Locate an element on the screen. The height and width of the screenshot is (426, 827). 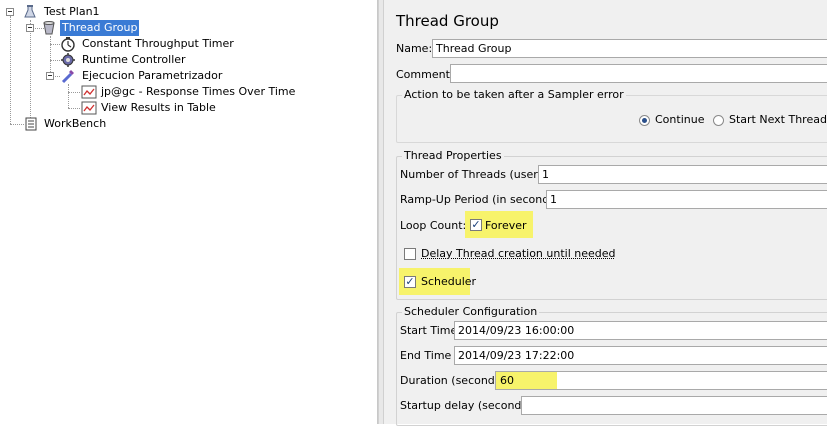
forever-label: Forever is located at coordinates (506, 225).